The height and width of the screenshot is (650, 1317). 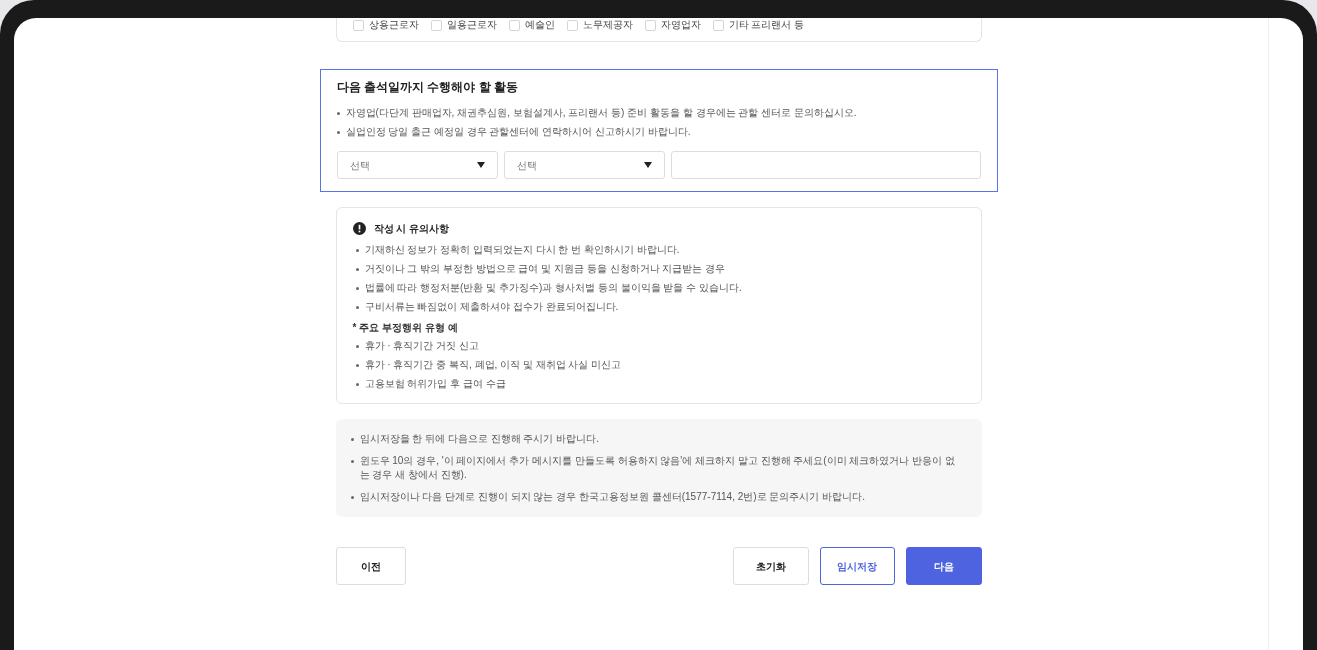 What do you see at coordinates (522, 250) in the screenshot?
I see `caution-text: 기재하신 정보가 정확히 입력되었는지 다시 한 번 확인하시기 바랍니다.` at bounding box center [522, 250].